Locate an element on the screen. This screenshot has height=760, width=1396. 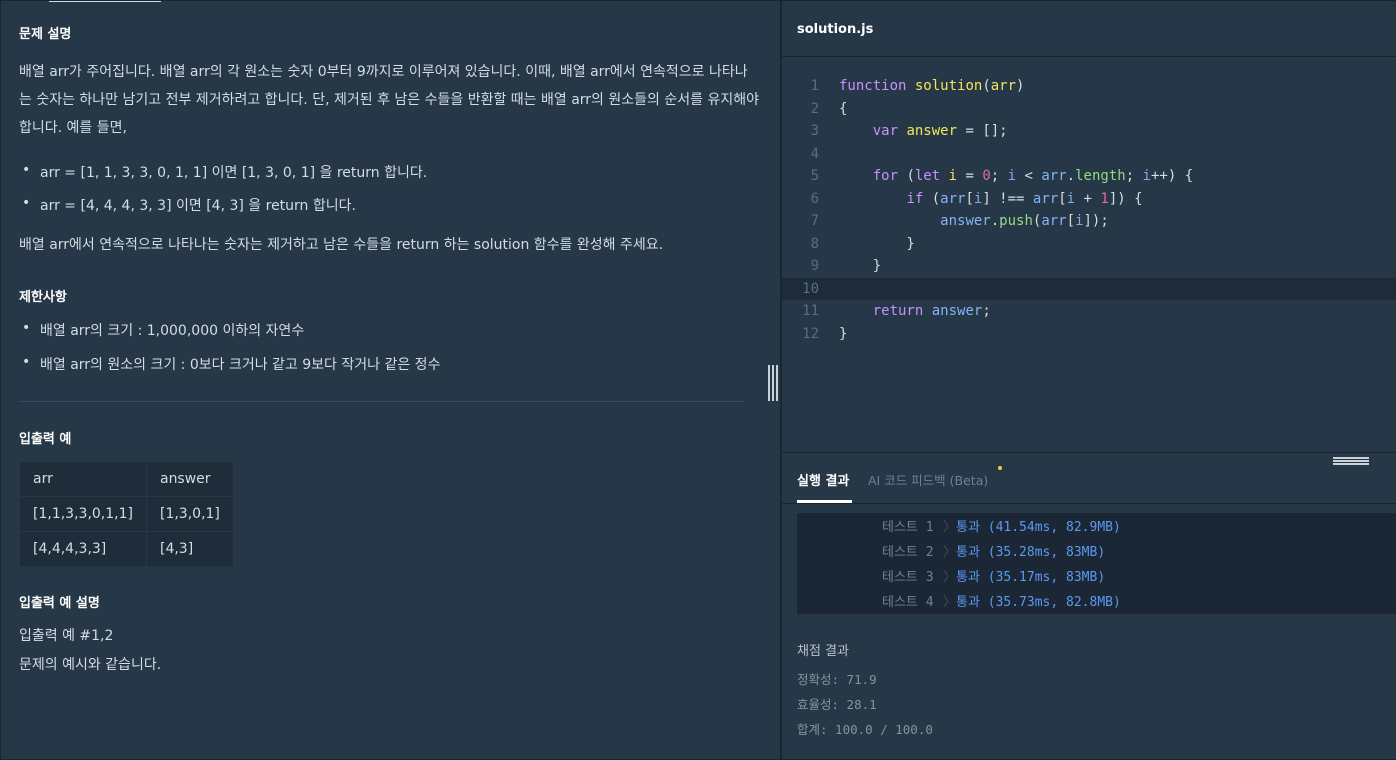
table-cell: [1,1,3,3,0,1,1] is located at coordinates (83, 514).